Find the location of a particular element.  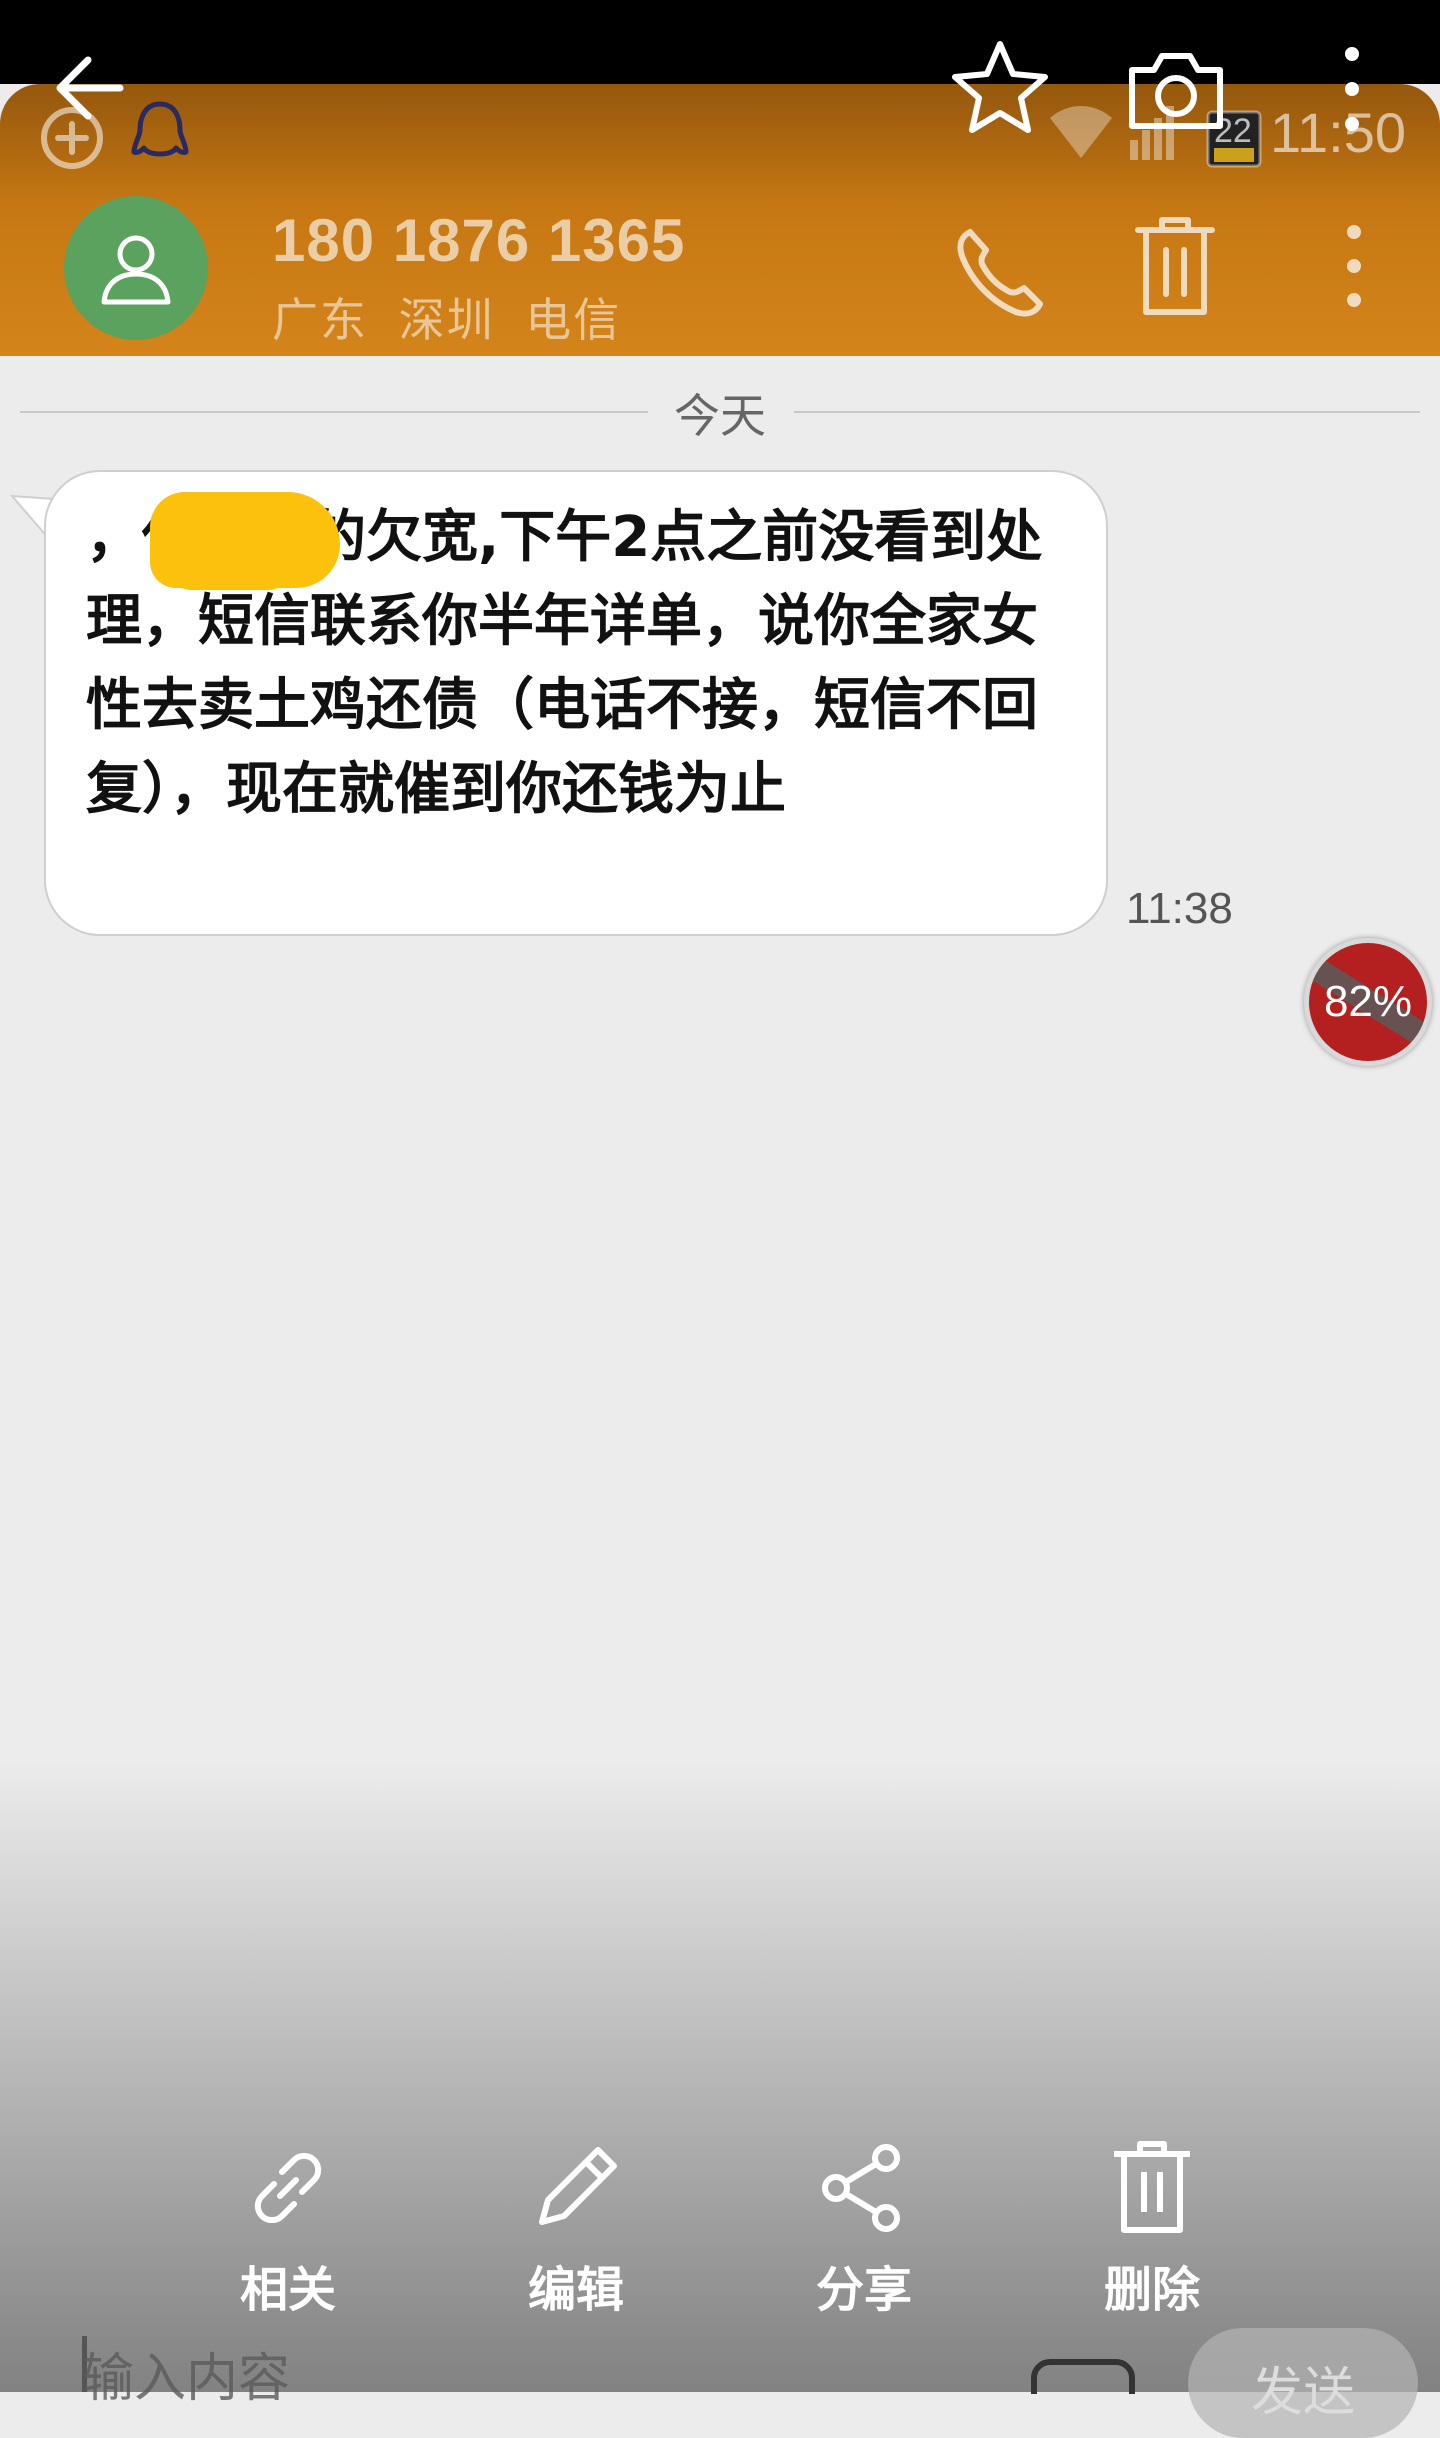

wifi-icon is located at coordinates (1081, 132).